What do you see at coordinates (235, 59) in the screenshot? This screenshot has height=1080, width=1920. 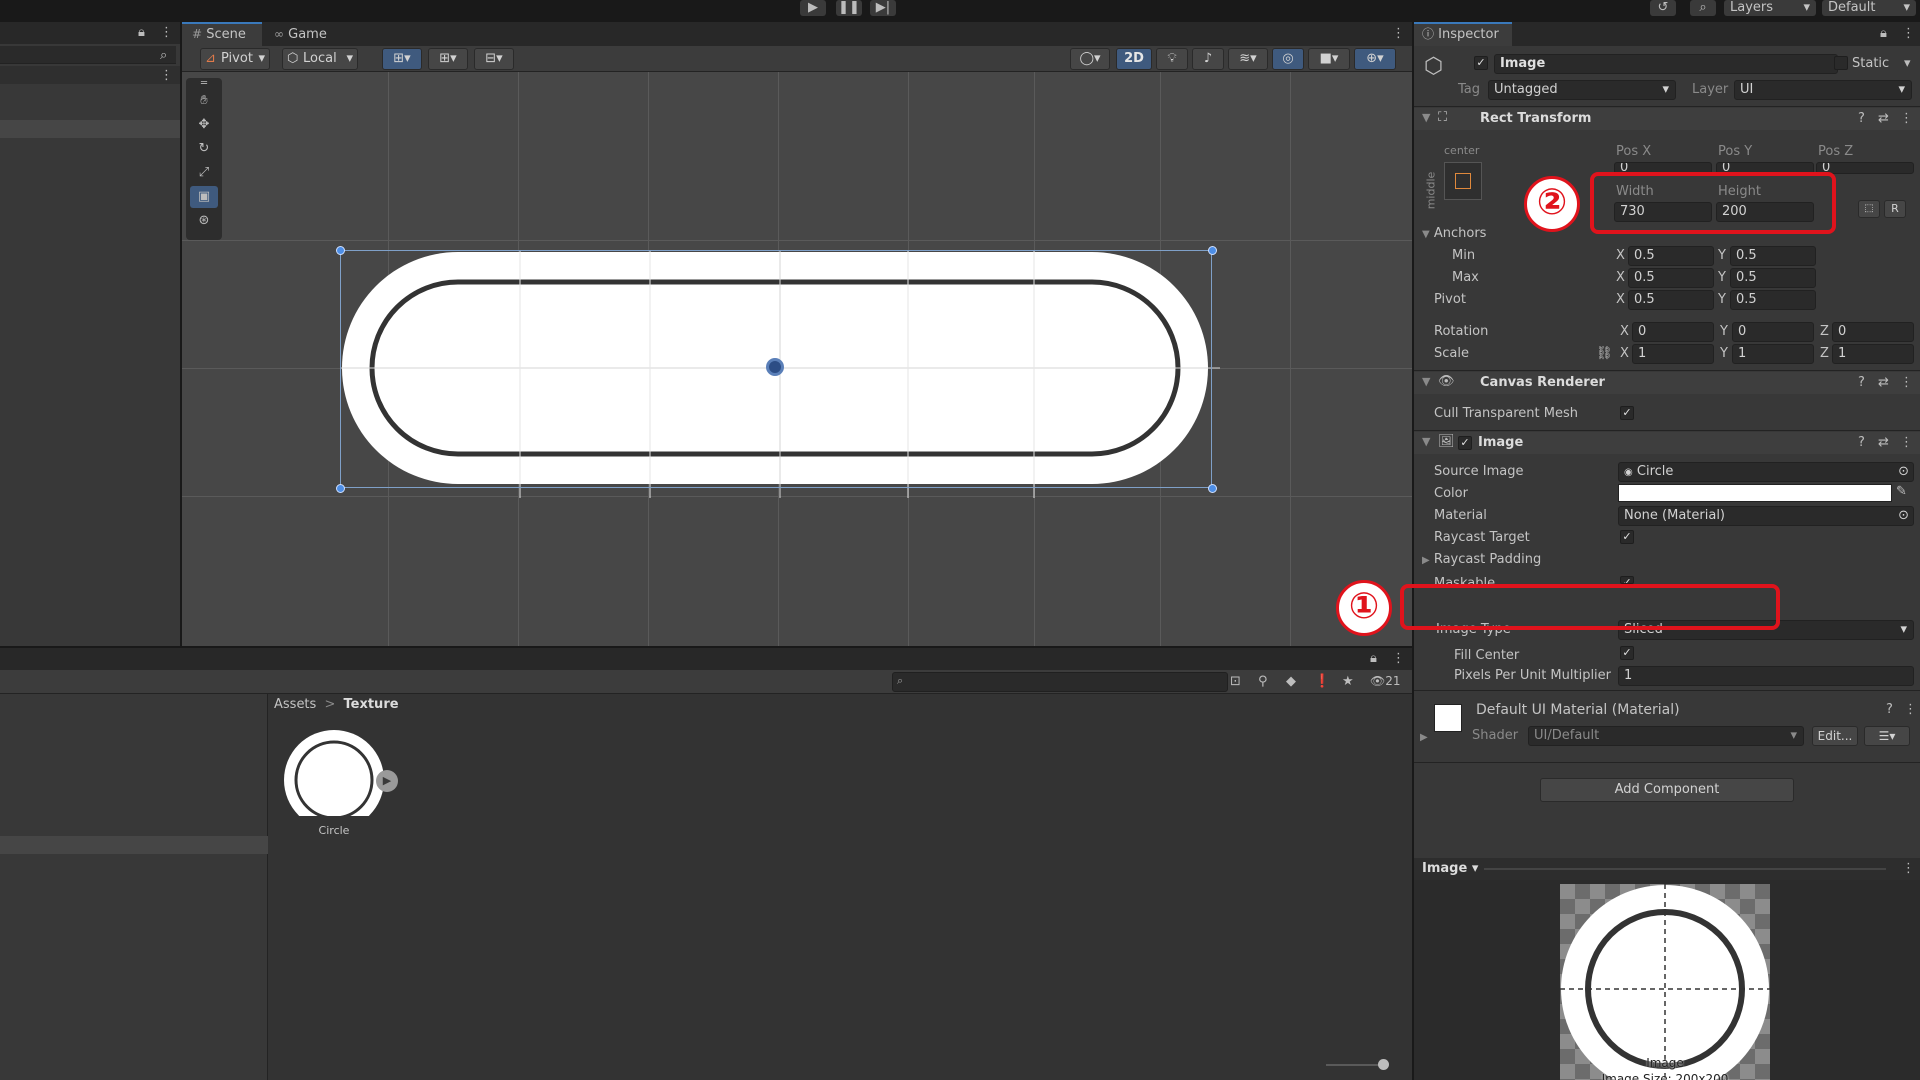 I see `pivot-dropdown: ⊿ Pivot ▾` at bounding box center [235, 59].